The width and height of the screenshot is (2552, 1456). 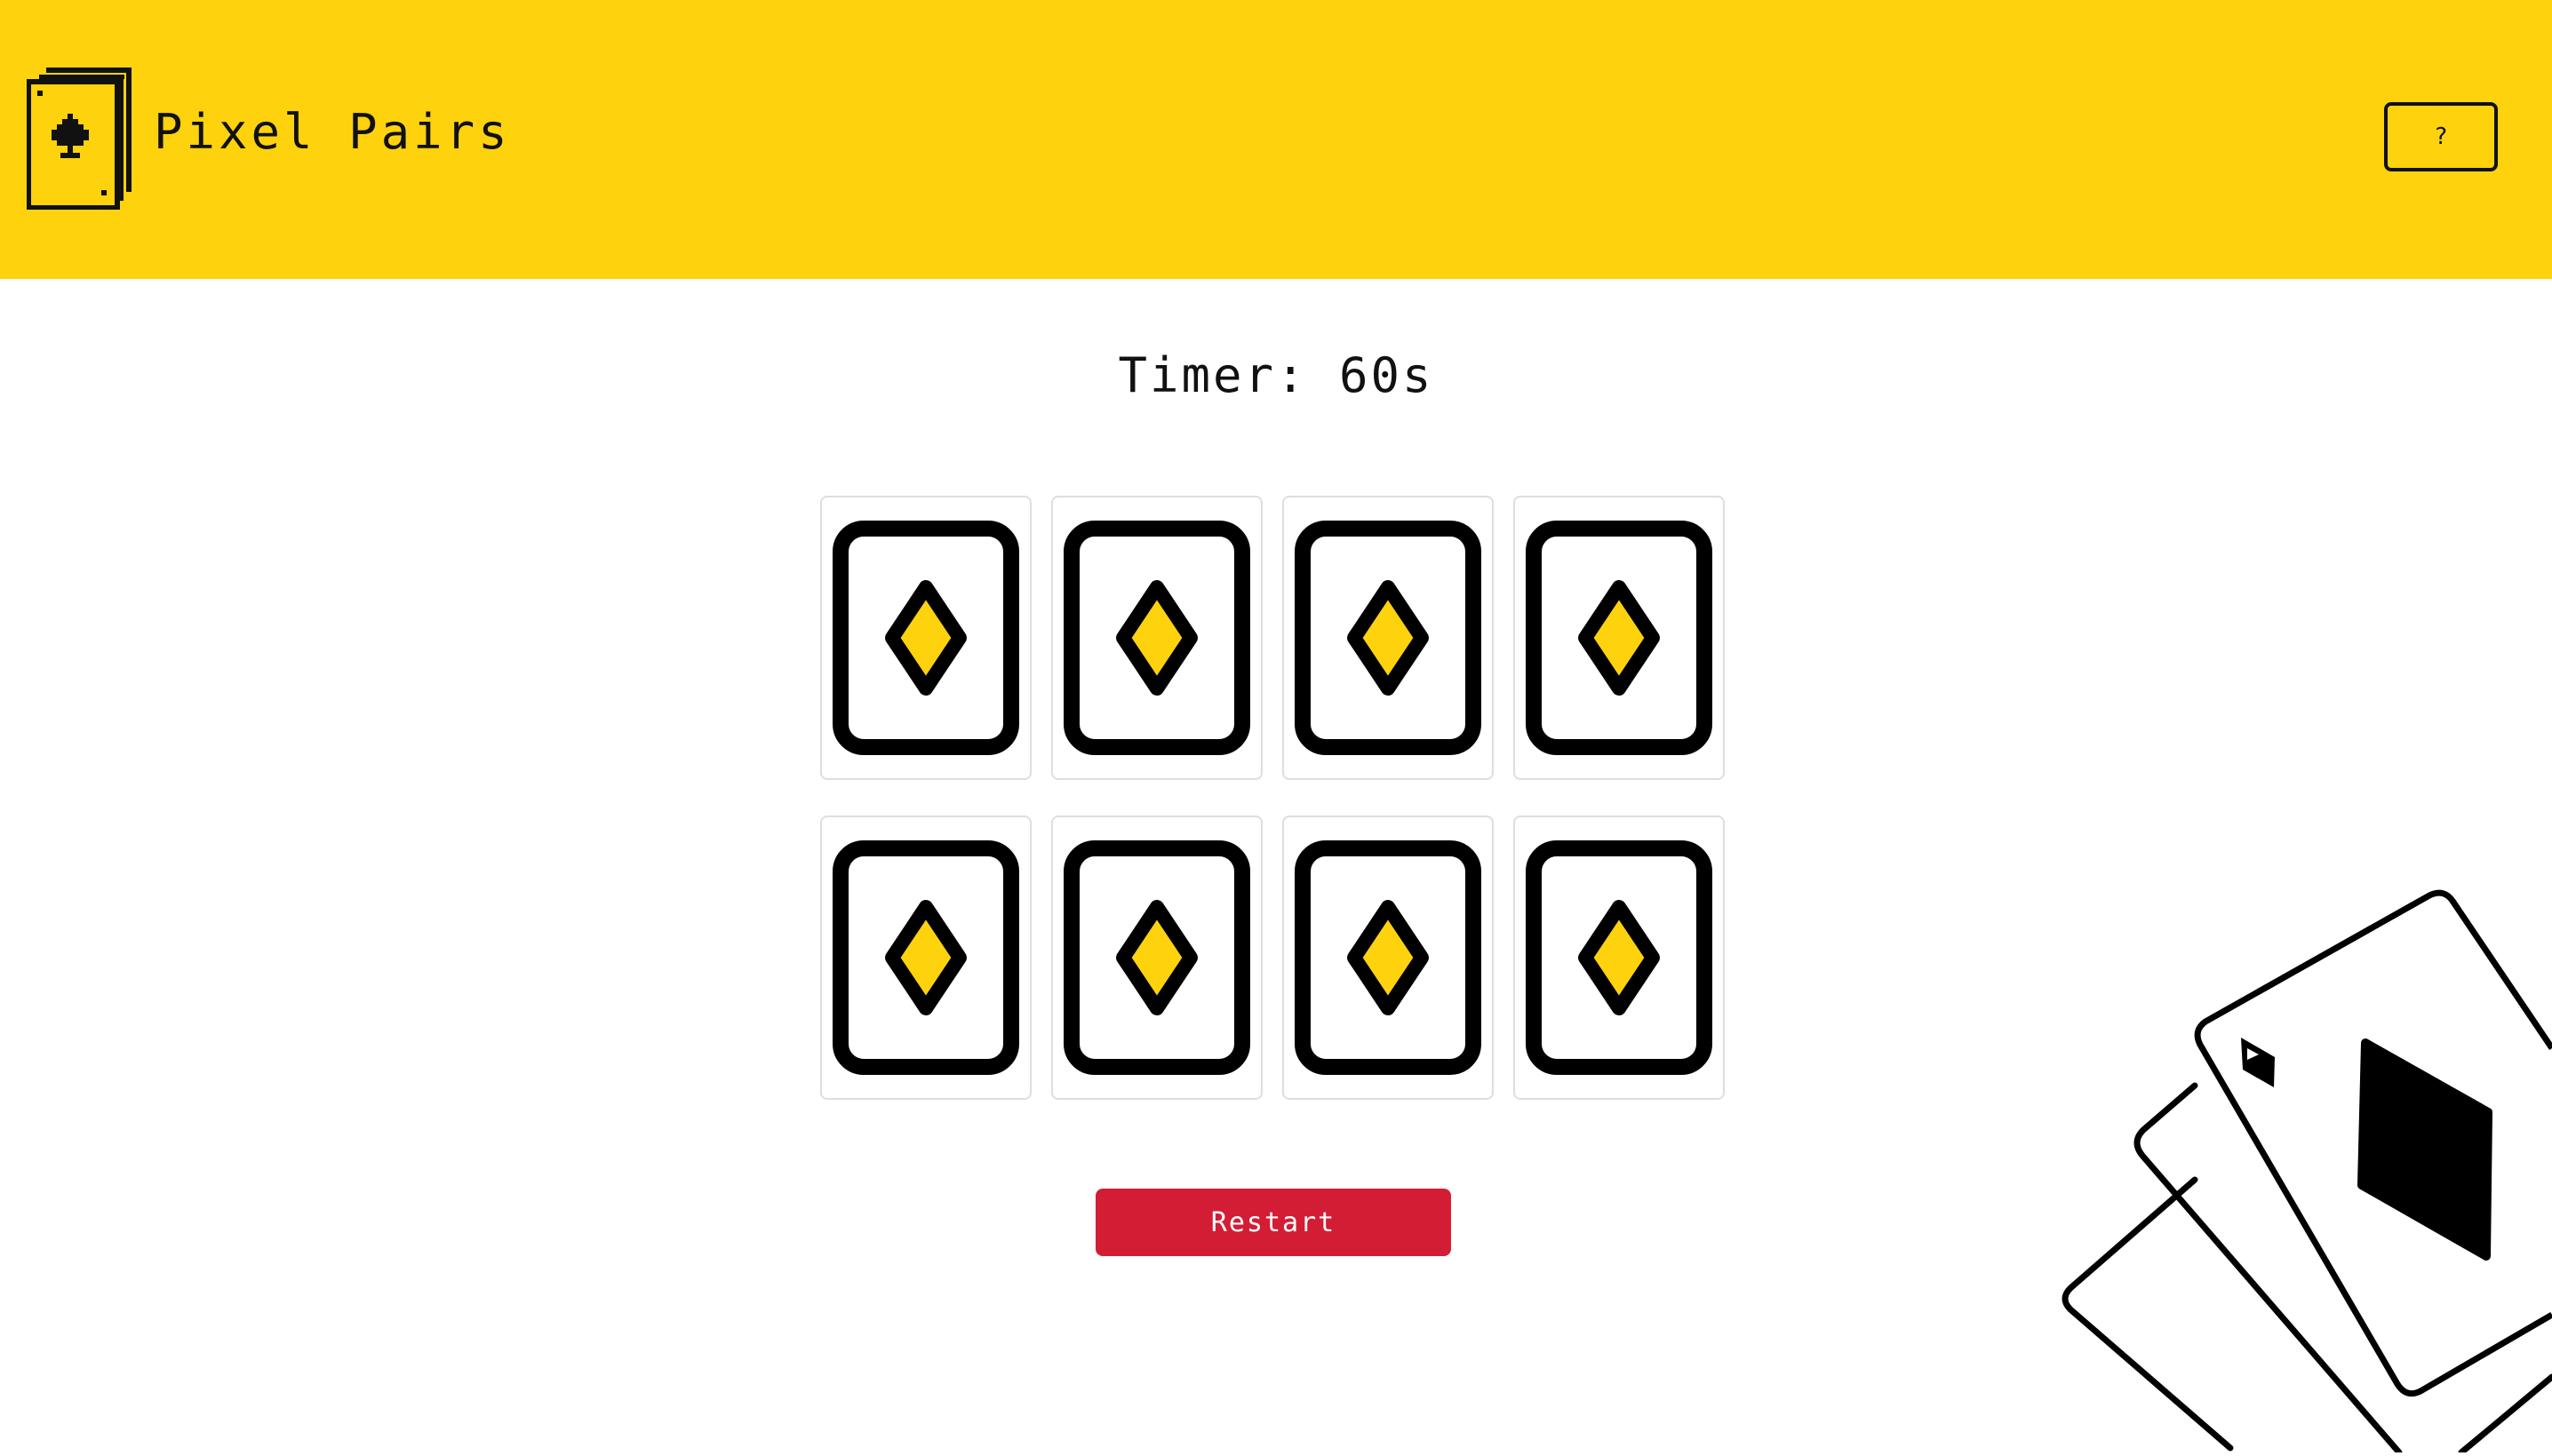 I want to click on pixel-card-spade-icon, so click(x=82, y=137).